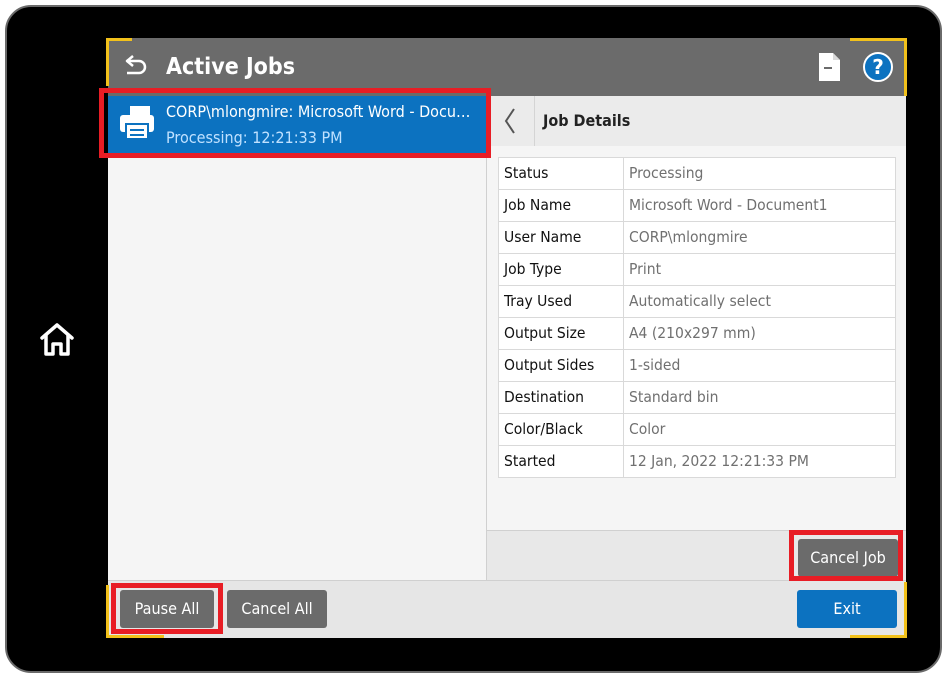 The width and height of the screenshot is (949, 680). What do you see at coordinates (759, 269) in the screenshot?
I see `detail-value: Print` at bounding box center [759, 269].